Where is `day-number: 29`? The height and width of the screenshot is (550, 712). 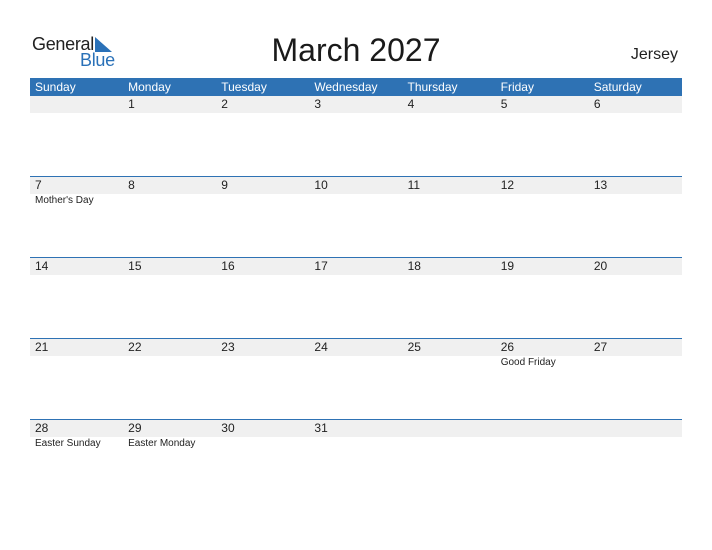
day-number: 29 is located at coordinates (135, 428).